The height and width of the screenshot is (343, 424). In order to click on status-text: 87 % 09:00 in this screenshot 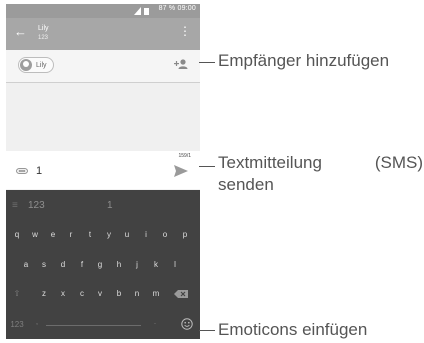, I will do `click(177, 8)`.